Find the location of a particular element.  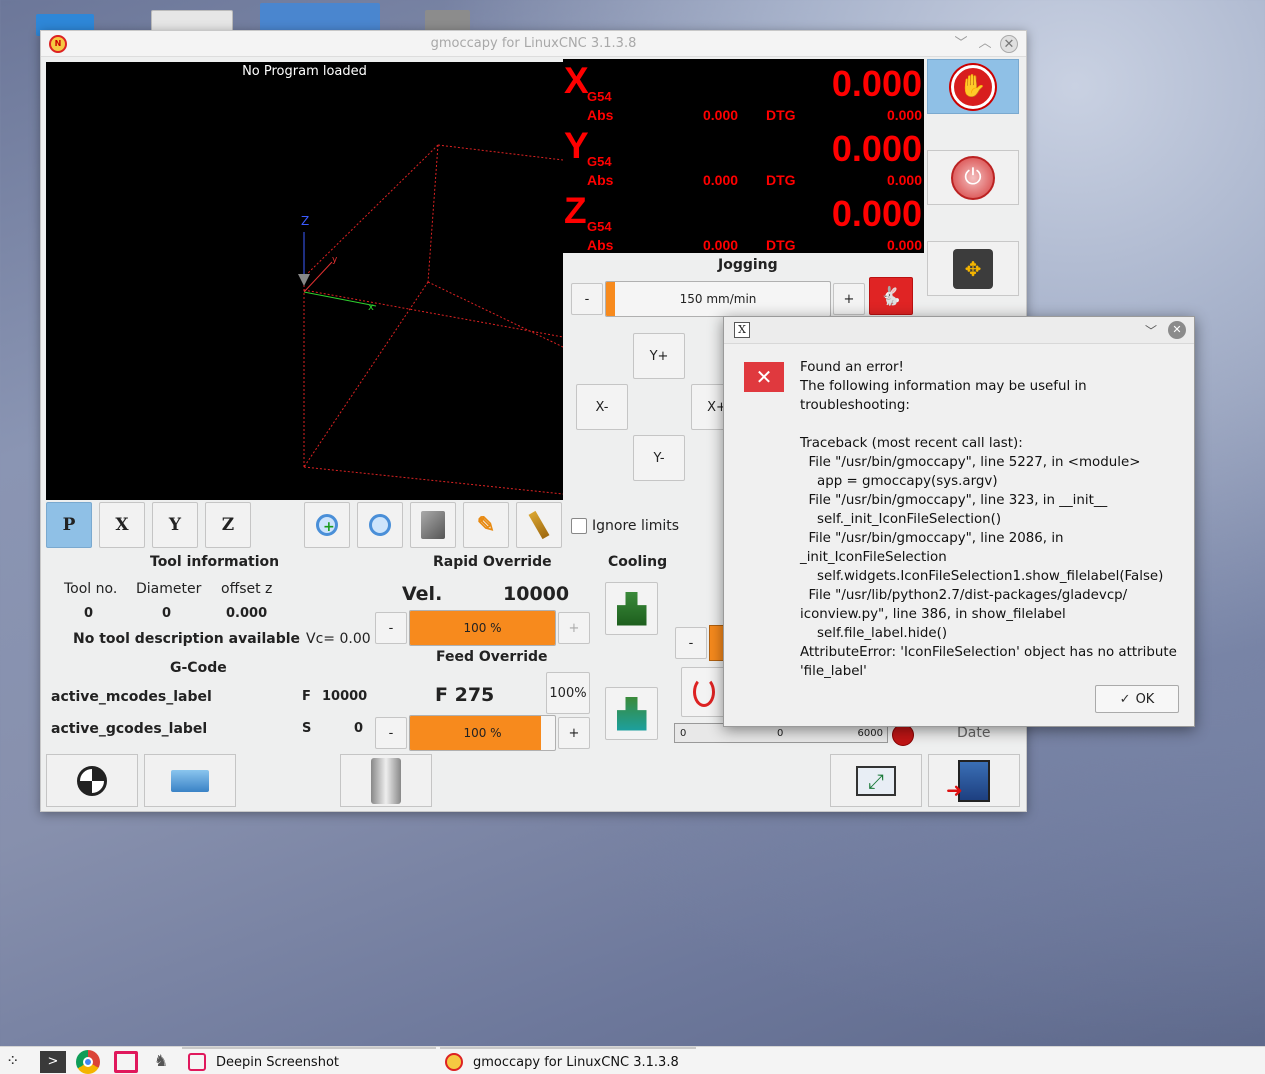

jogging-title: Jogging is located at coordinates (748, 265).